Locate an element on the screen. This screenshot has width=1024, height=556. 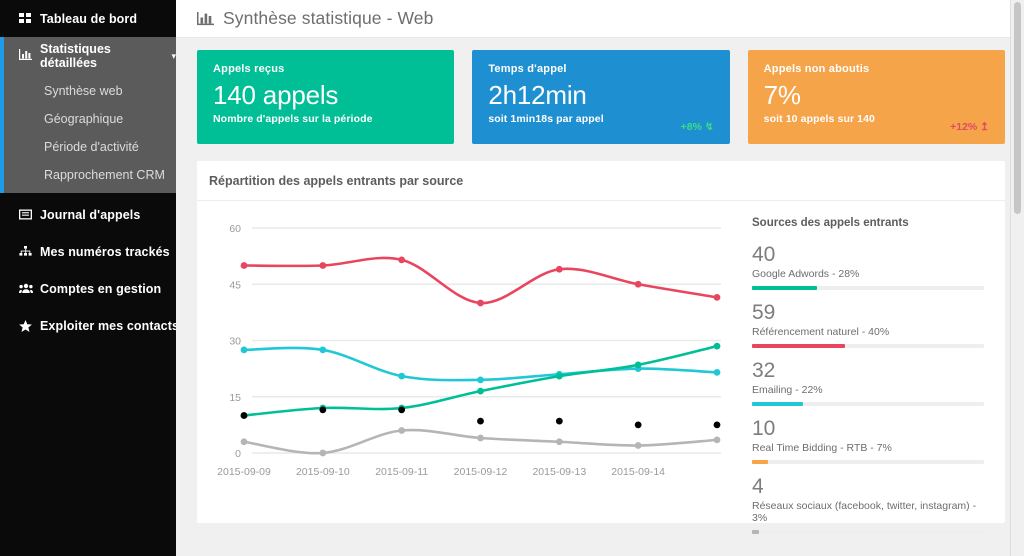
kpi-delta-badge: +12% ↥ is located at coordinates (969, 127).